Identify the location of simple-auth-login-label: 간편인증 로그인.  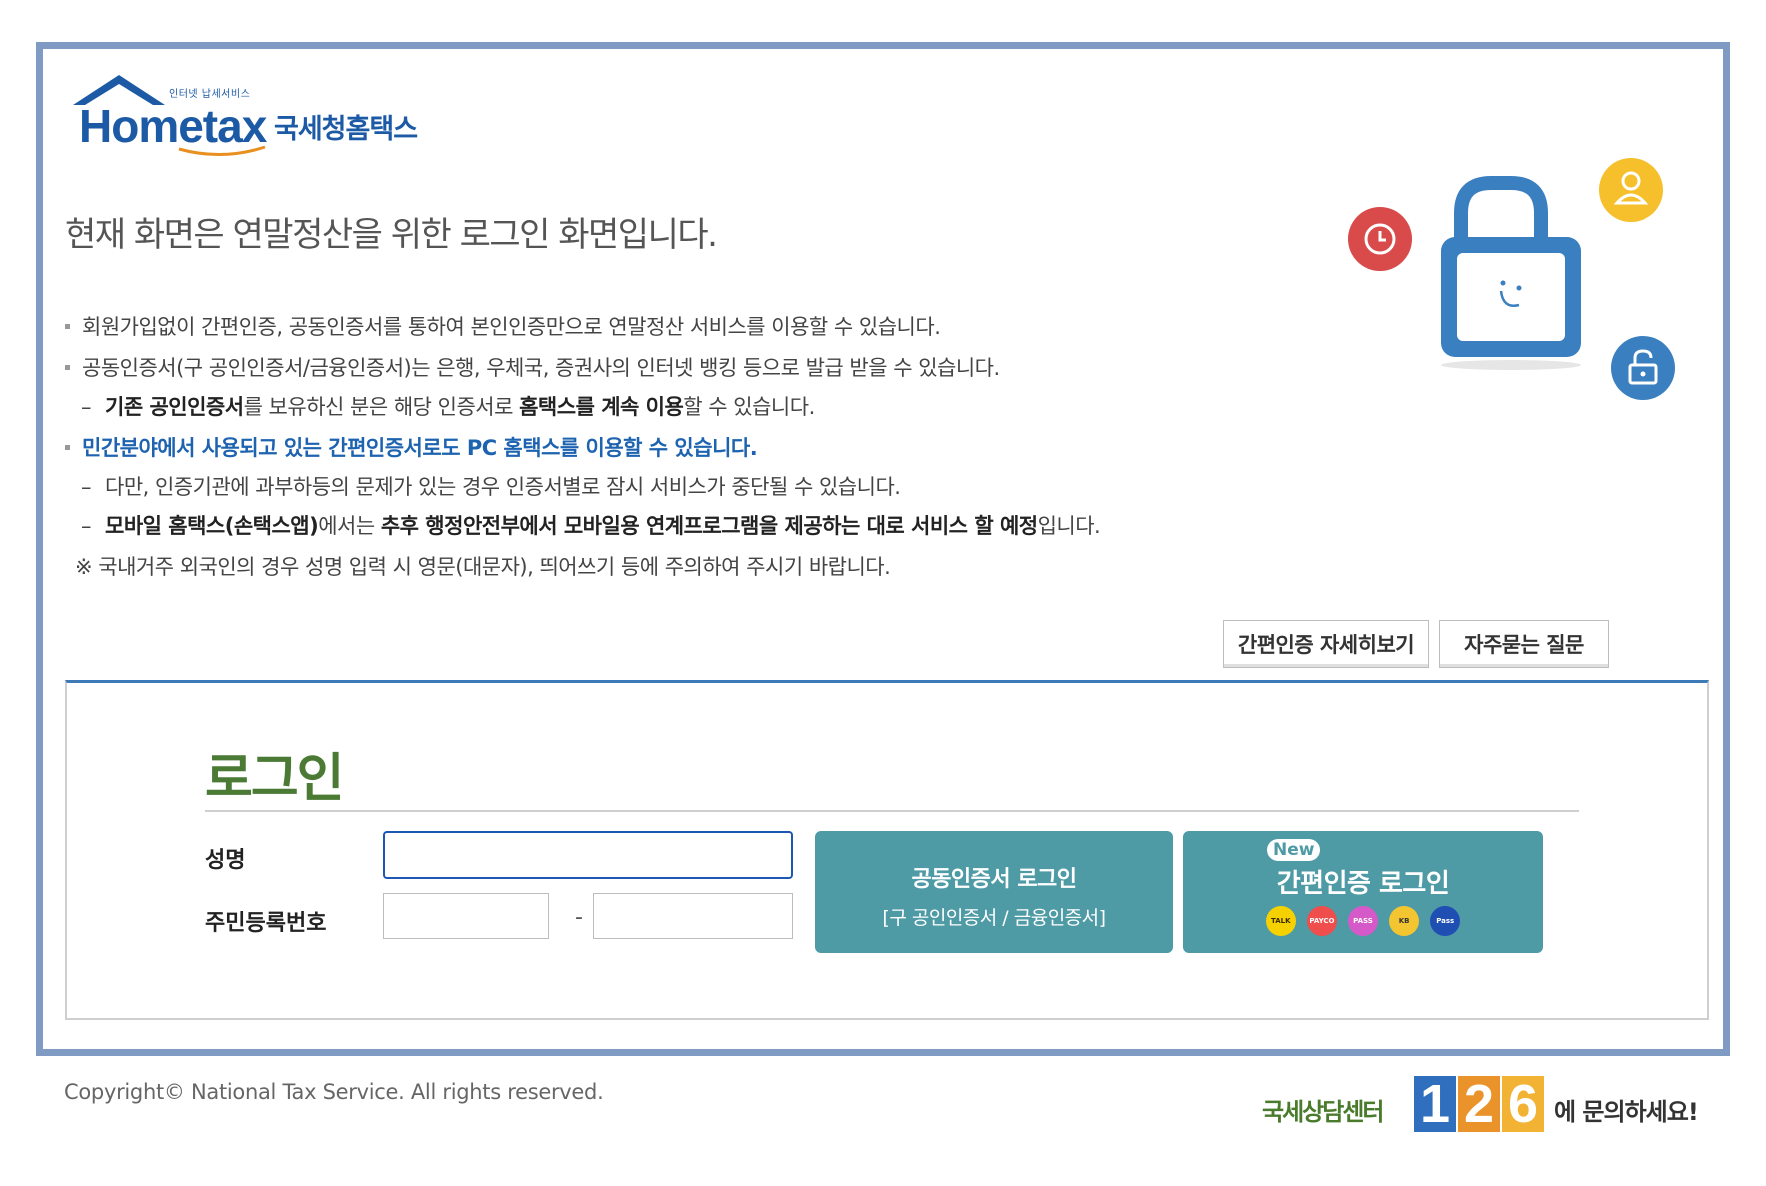
(1363, 884).